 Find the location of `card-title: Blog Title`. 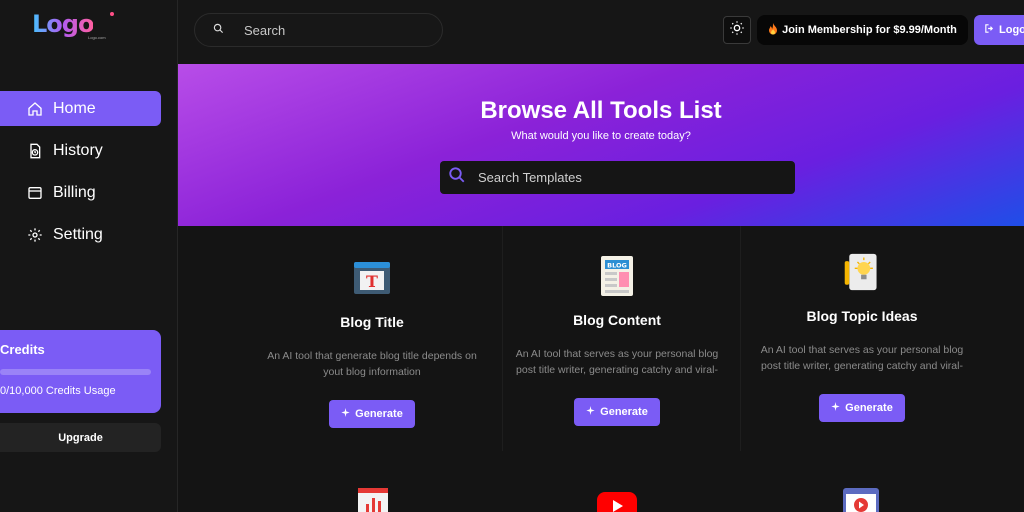

card-title: Blog Title is located at coordinates (372, 322).